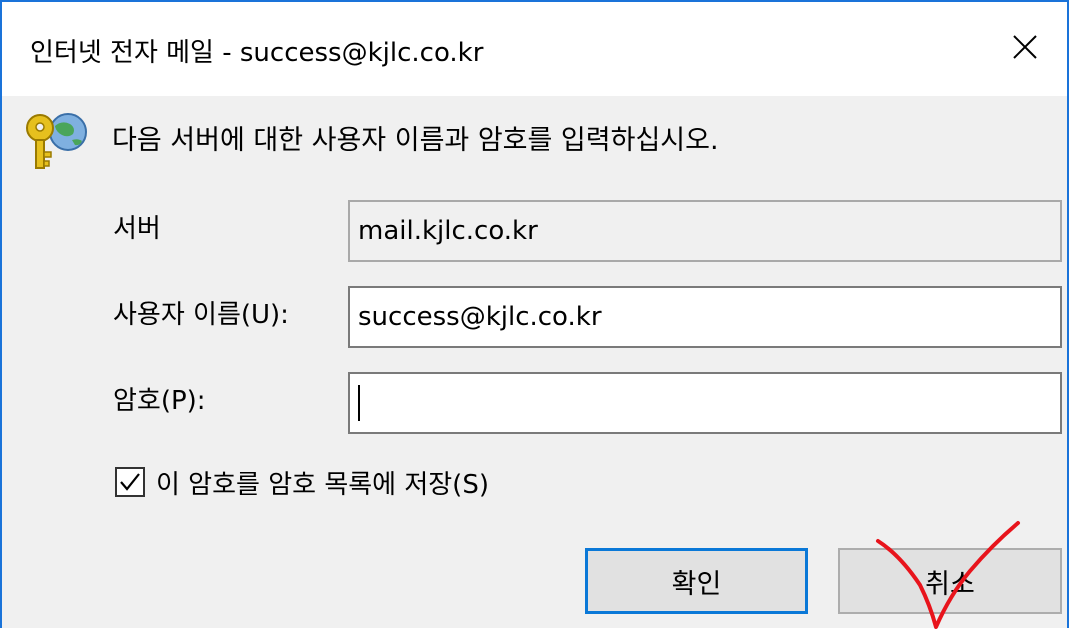 The height and width of the screenshot is (635, 1069). I want to click on password-field, so click(705, 403).